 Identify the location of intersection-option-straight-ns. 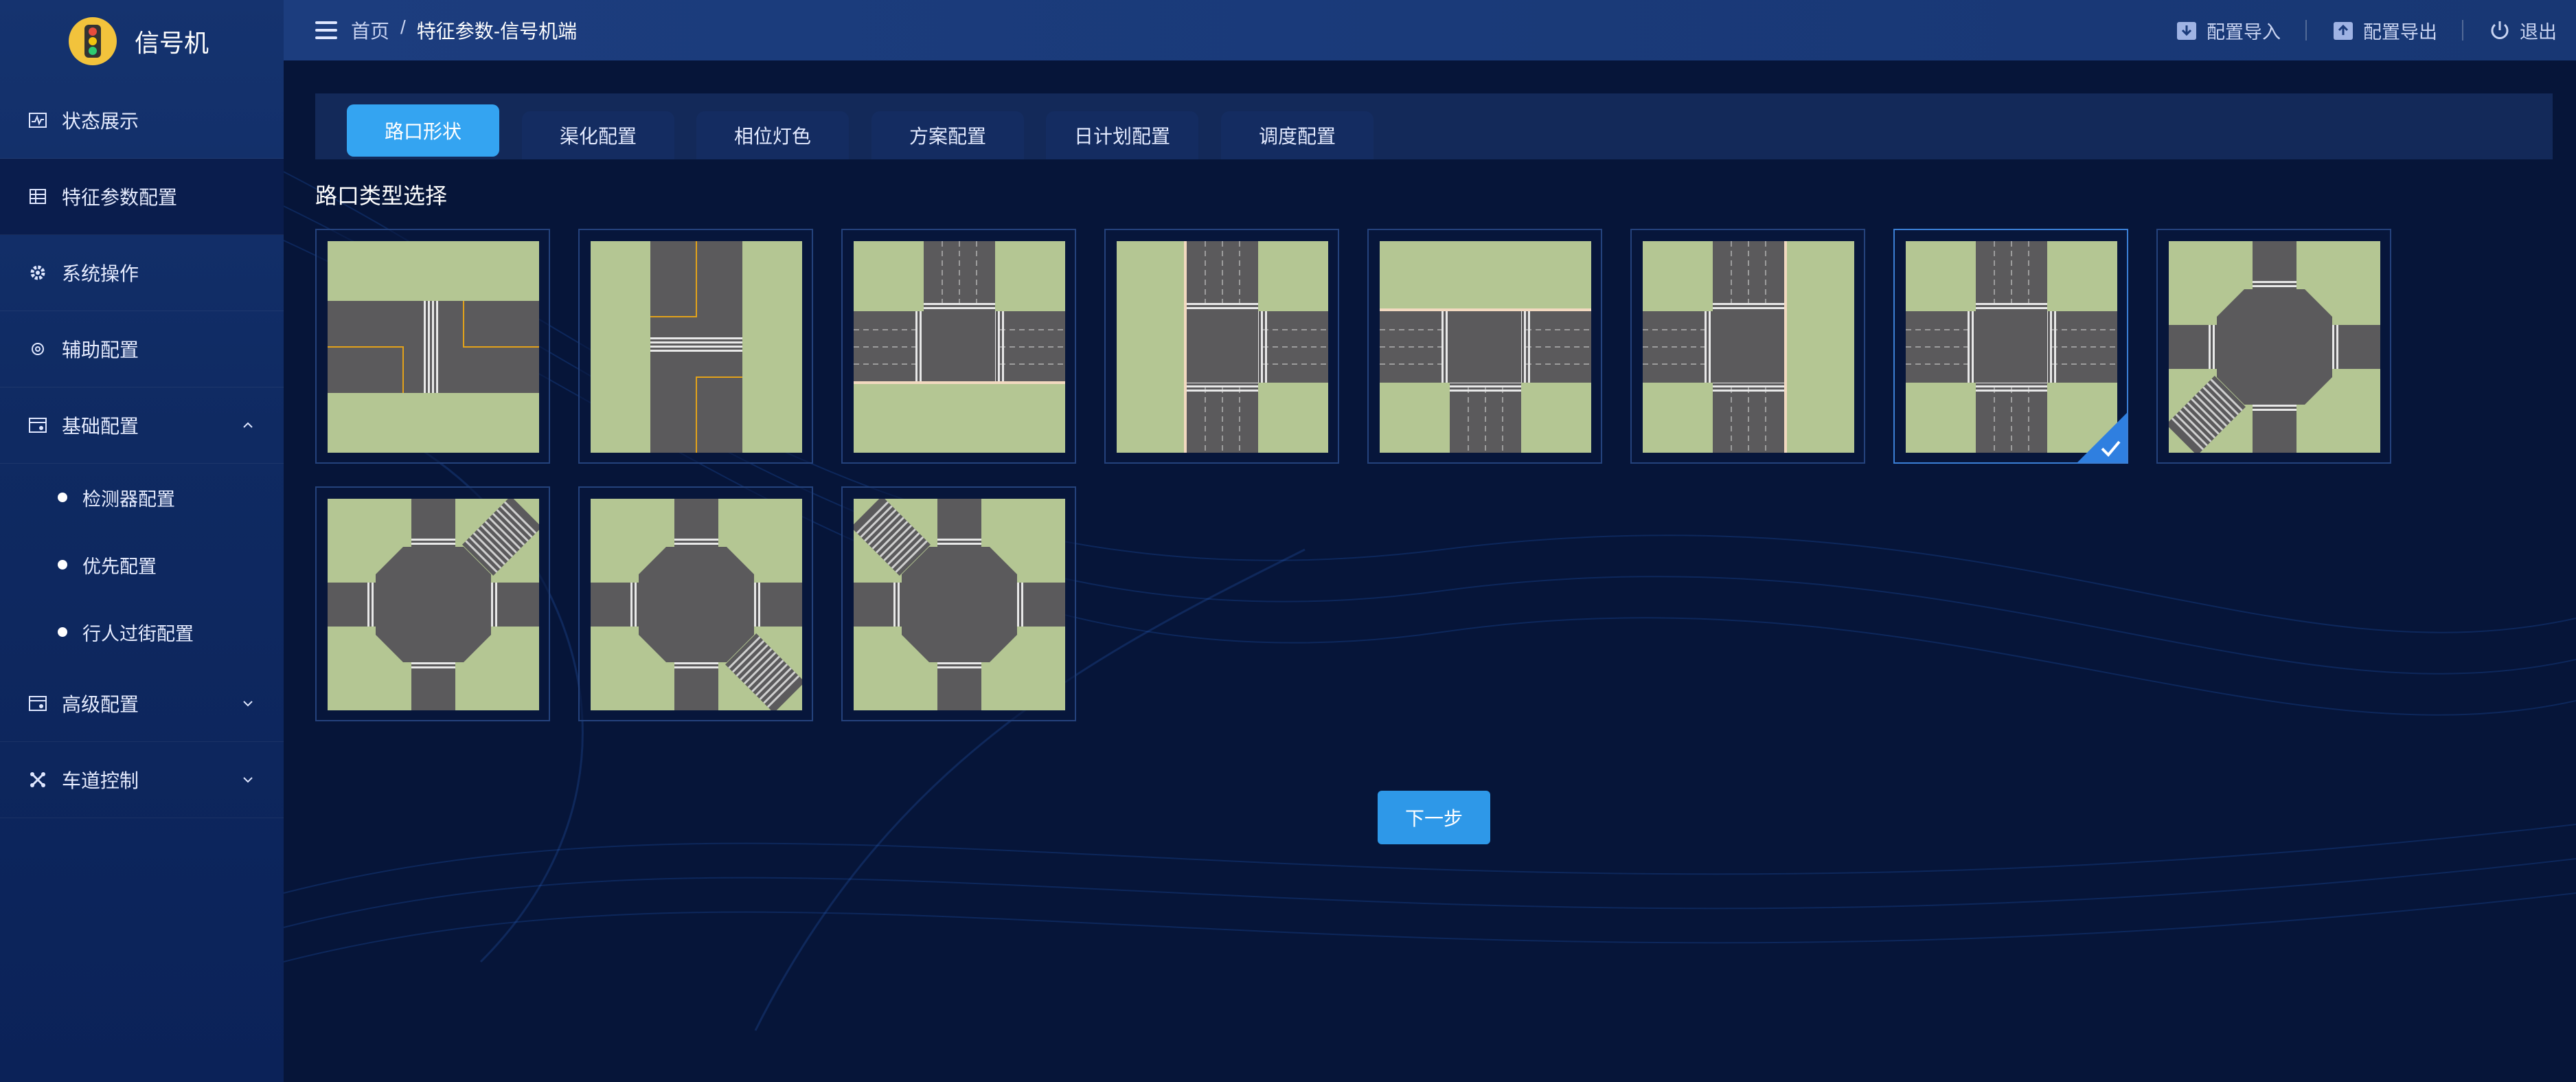
(695, 347).